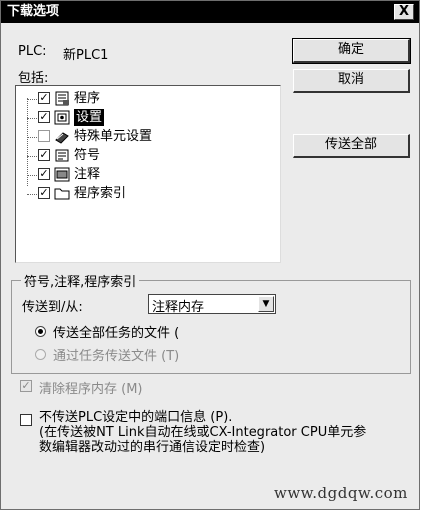 The width and height of the screenshot is (422, 511). What do you see at coordinates (80, 280) in the screenshot?
I see `group-title: 符号,注释,程序索引` at bounding box center [80, 280].